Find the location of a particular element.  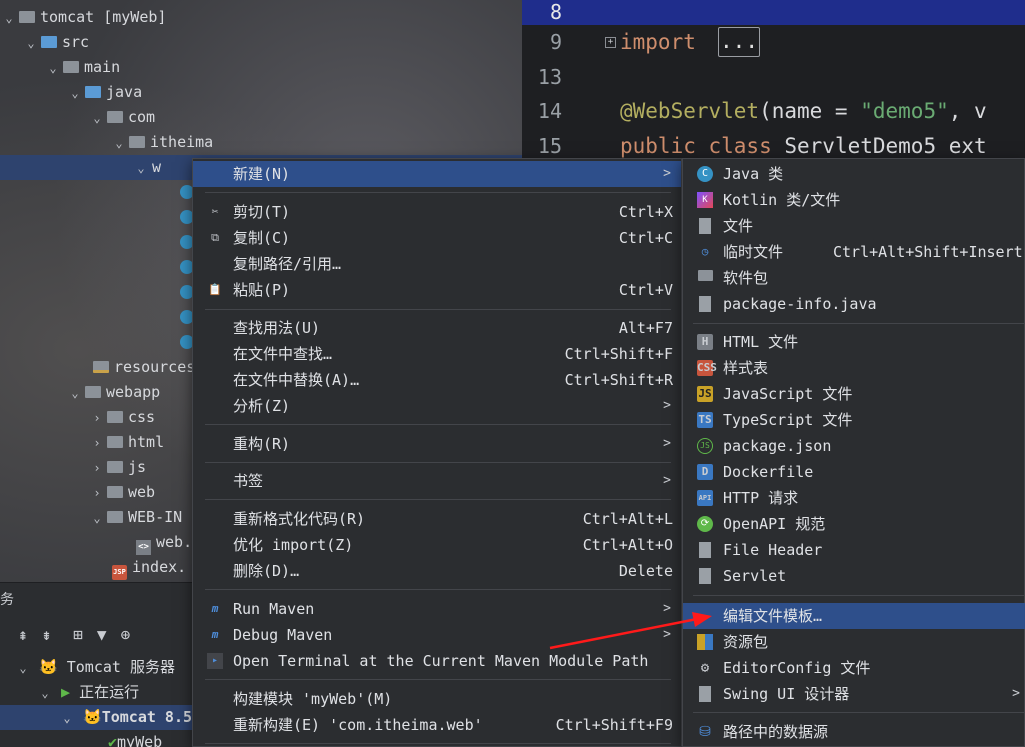

menu-item-servlet: Servlet is located at coordinates (854, 576).